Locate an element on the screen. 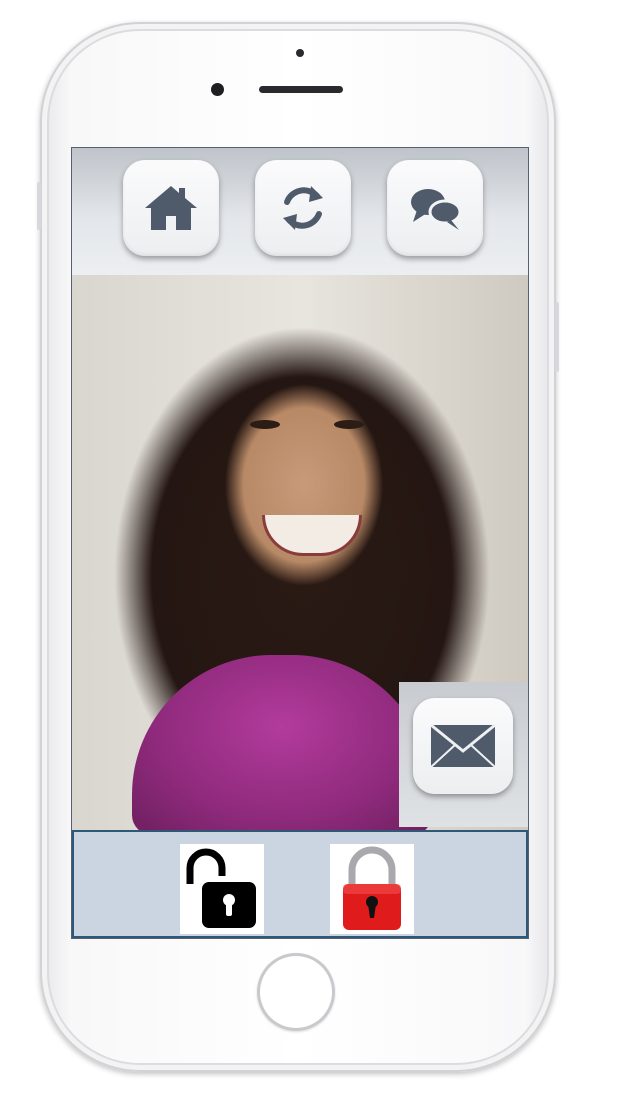 Image resolution: width=641 pixels, height=1106 pixels. top-toolbar is located at coordinates (300, 211).